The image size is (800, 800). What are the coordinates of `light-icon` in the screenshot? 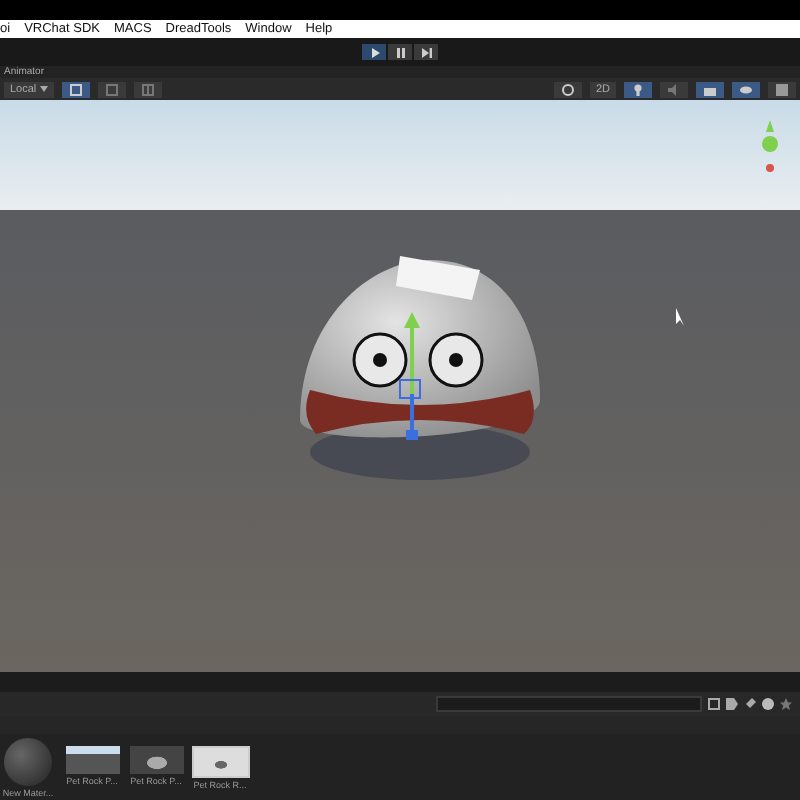 It's located at (638, 89).